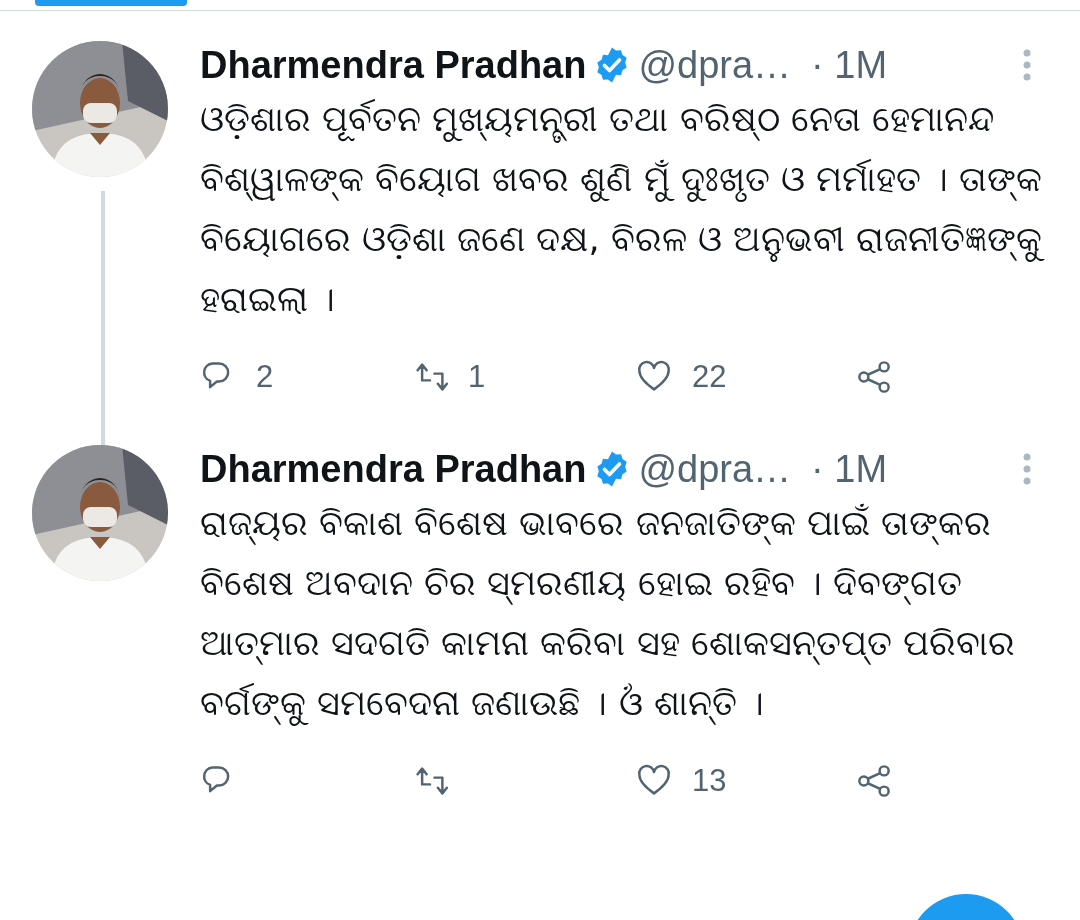 The height and width of the screenshot is (920, 1080). I want to click on retweet-button: 1, so click(449, 377).